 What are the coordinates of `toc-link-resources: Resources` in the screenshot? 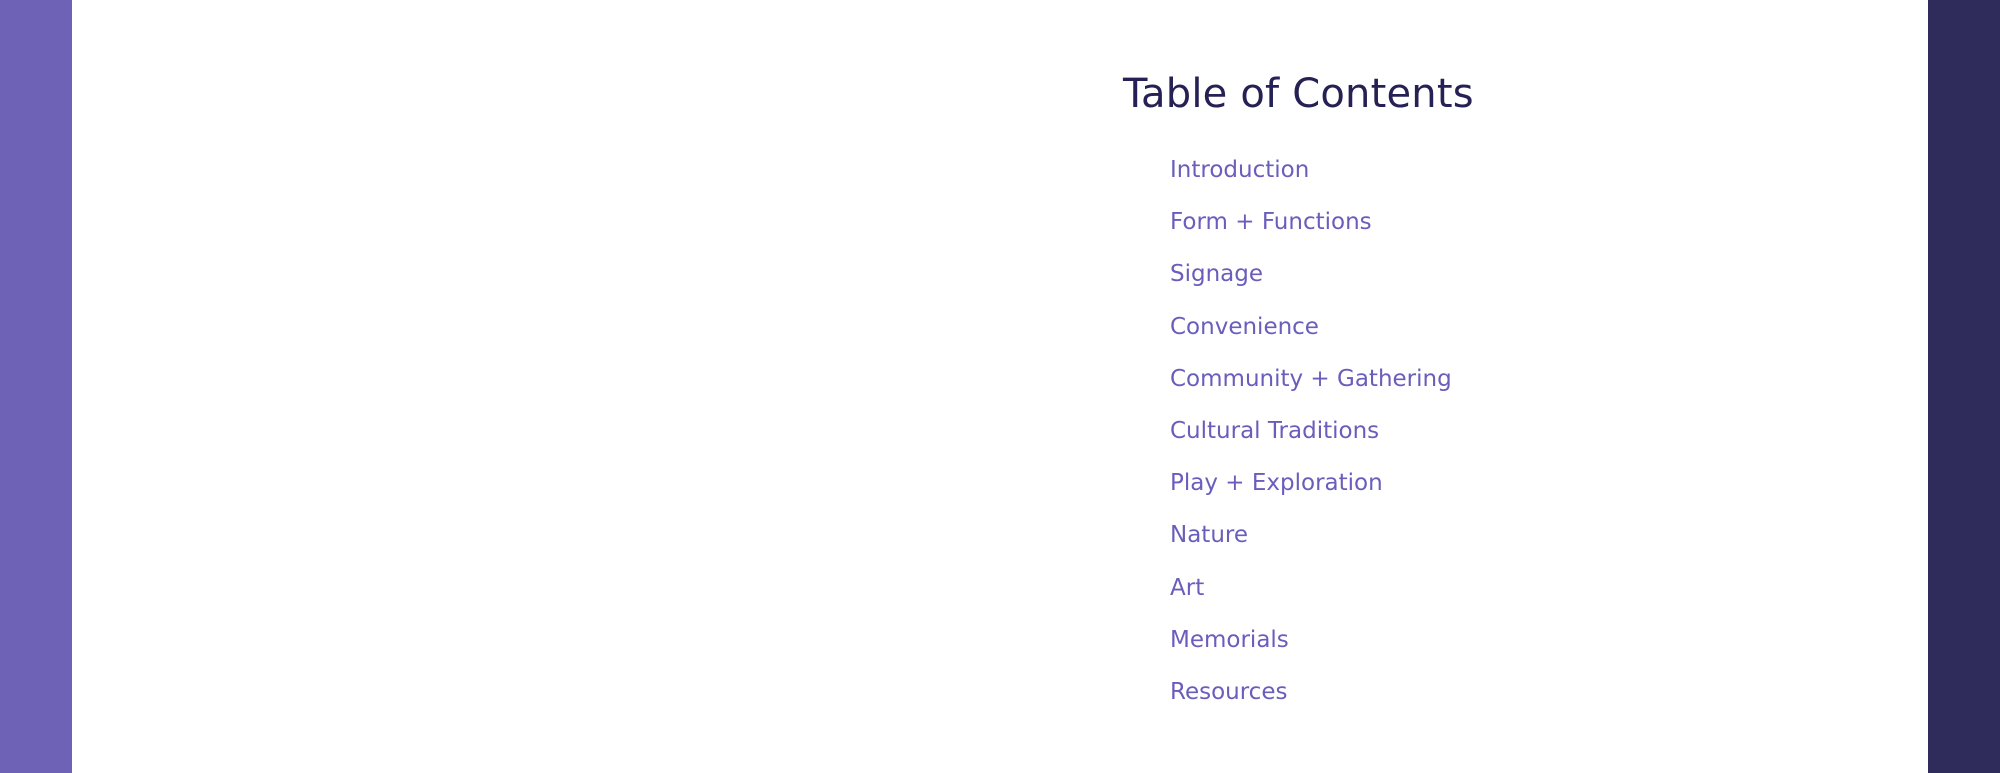 It's located at (1228, 692).